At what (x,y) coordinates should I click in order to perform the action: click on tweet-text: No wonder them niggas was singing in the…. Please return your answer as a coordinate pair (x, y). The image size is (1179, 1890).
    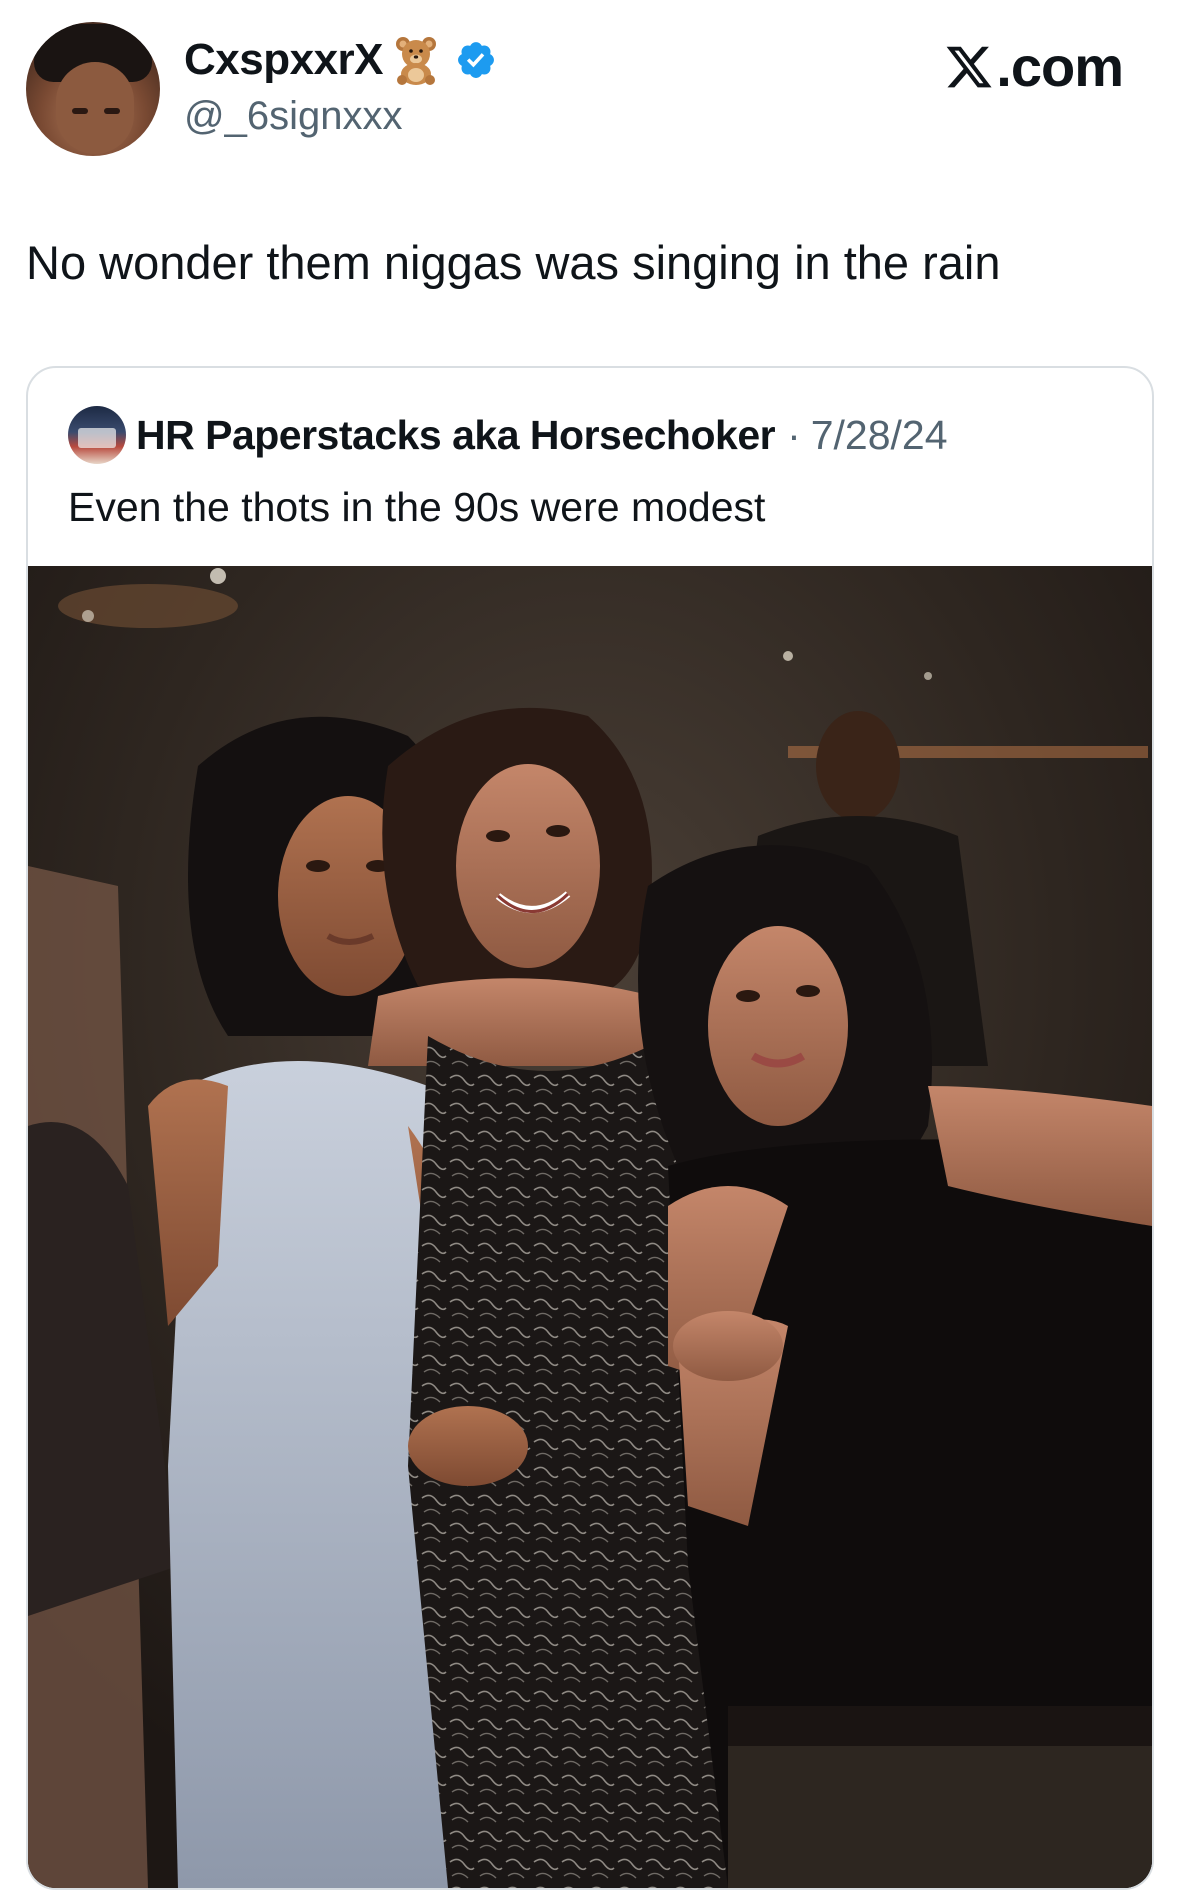
    Looking at the image, I should click on (513, 262).